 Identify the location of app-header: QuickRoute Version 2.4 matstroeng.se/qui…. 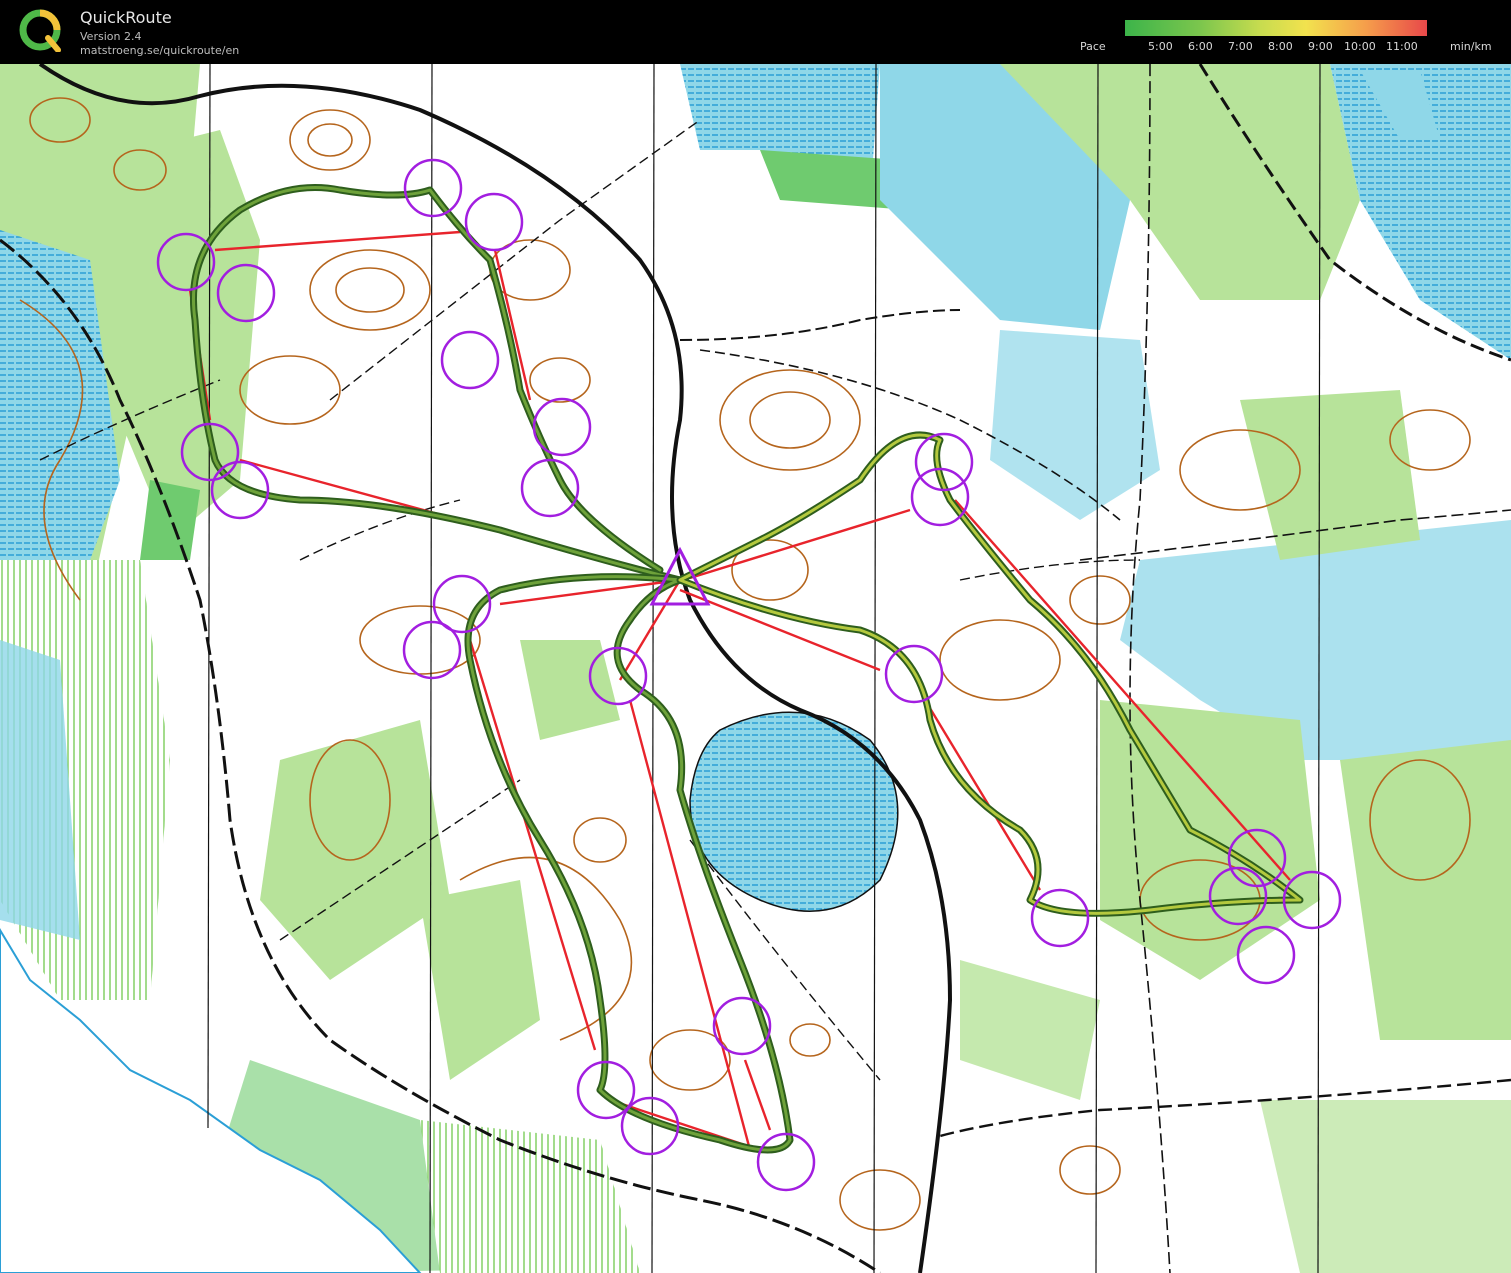
(755, 32).